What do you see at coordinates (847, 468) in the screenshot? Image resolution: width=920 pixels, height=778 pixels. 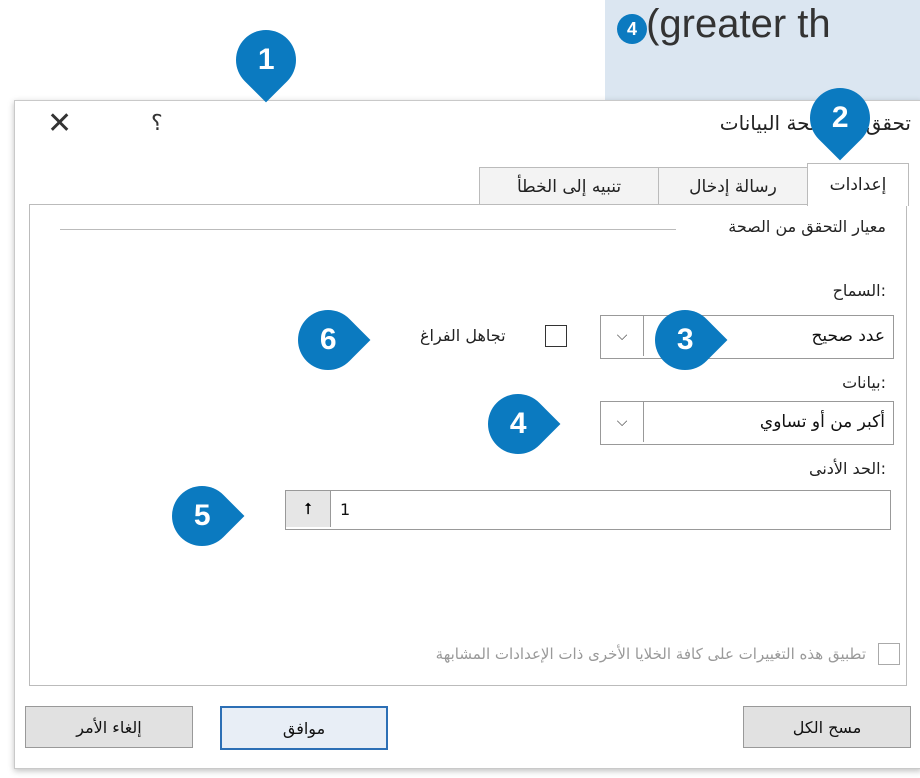 I see `minimum-label: الحد الأدنى:` at bounding box center [847, 468].